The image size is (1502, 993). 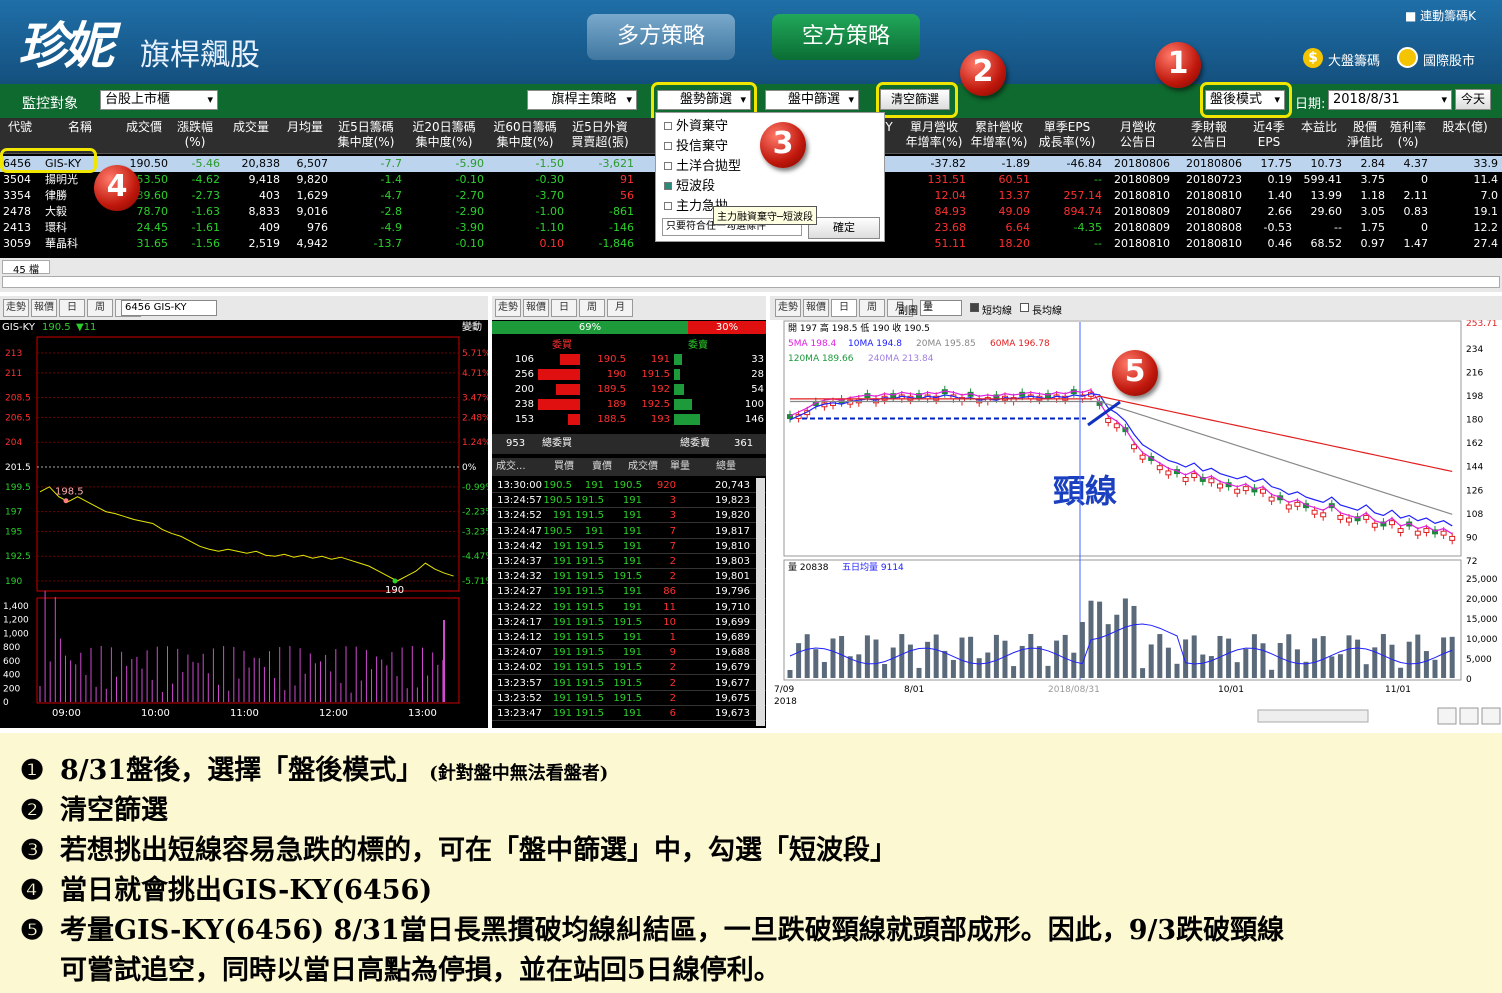 I want to click on stock-select: 6456 GIS-KY, so click(x=169, y=308).